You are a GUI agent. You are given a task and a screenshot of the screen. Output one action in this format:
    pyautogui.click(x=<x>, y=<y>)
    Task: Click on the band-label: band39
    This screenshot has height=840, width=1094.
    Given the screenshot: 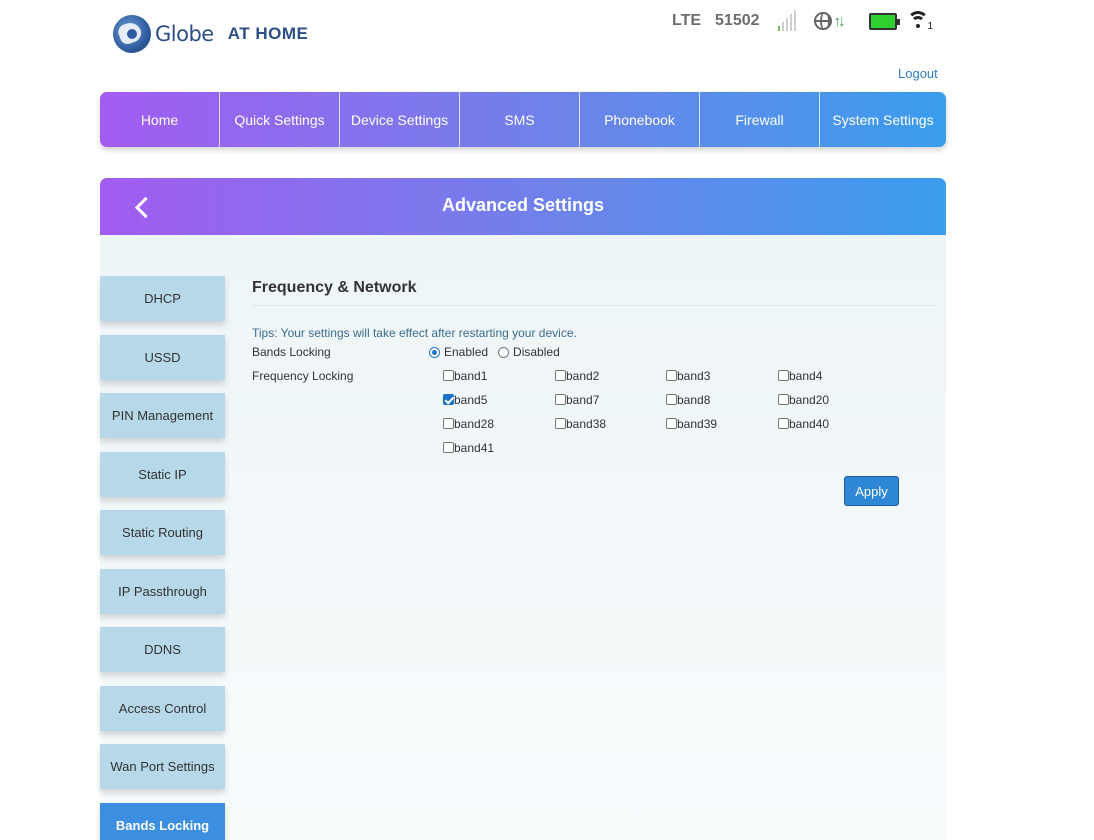 What is the action you would take?
    pyautogui.click(x=697, y=423)
    